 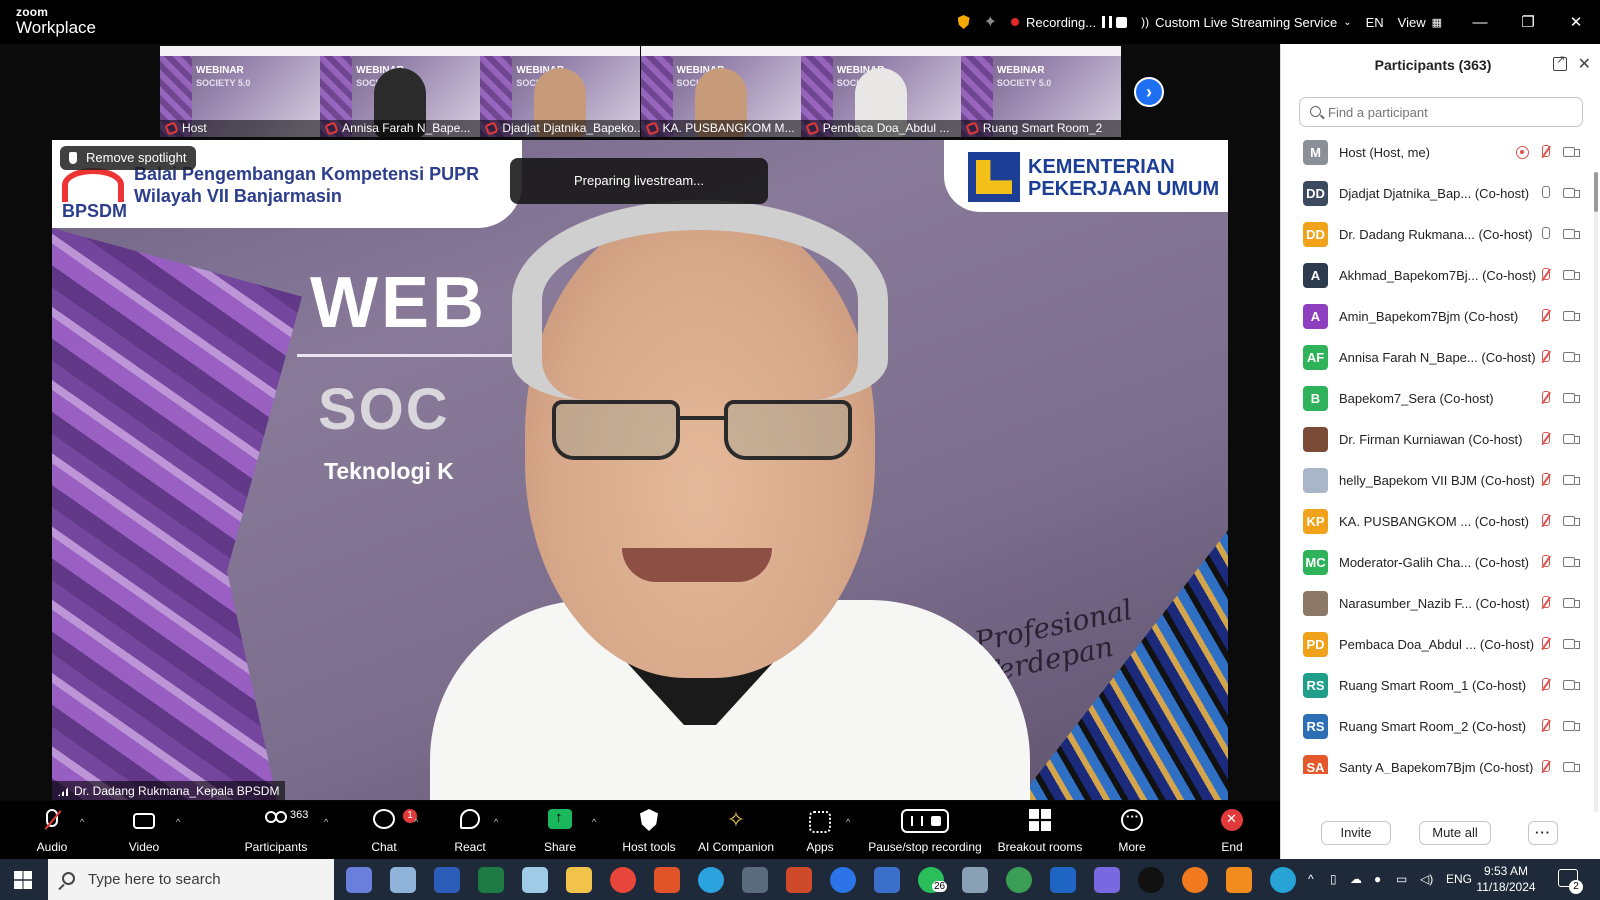 What do you see at coordinates (1377, 879) in the screenshot?
I see `tray-mic-icon: ●` at bounding box center [1377, 879].